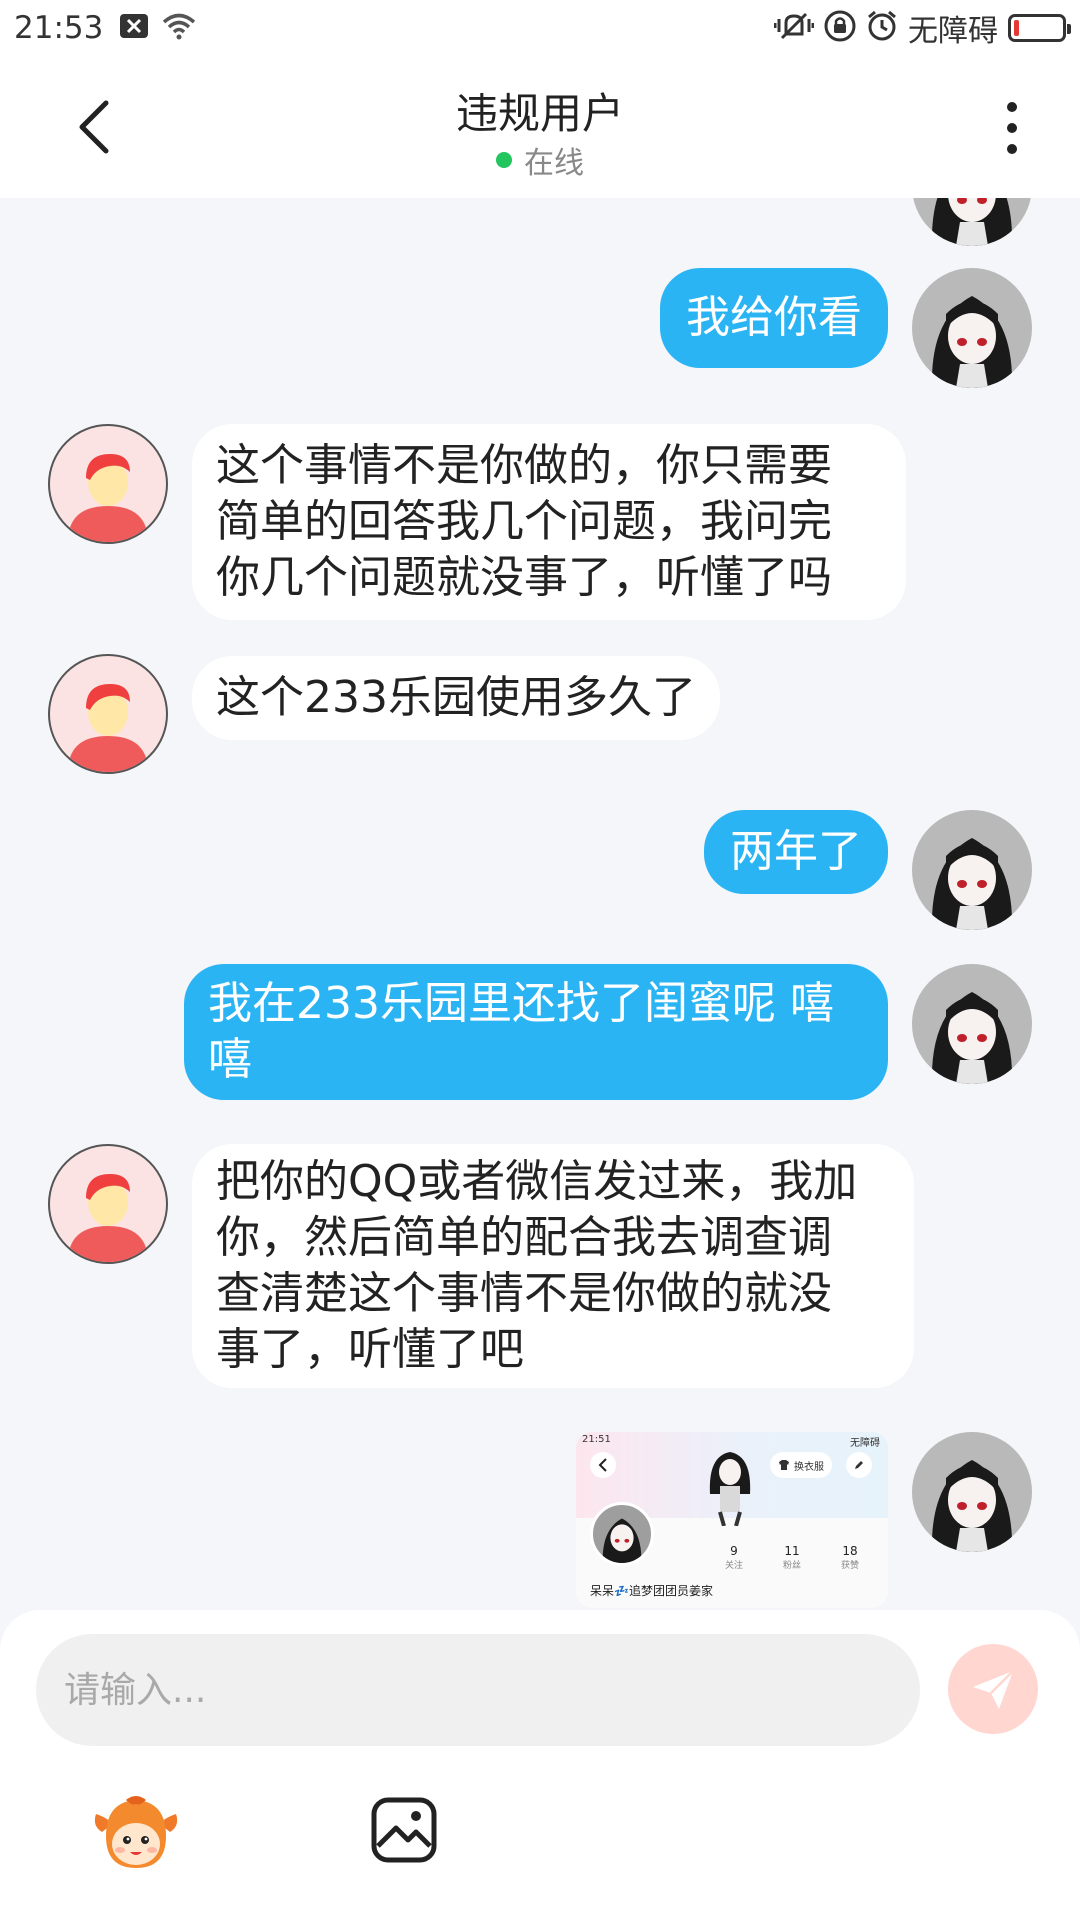 Image resolution: width=1080 pixels, height=1920 pixels. What do you see at coordinates (492, 1690) in the screenshot?
I see `message-input` at bounding box center [492, 1690].